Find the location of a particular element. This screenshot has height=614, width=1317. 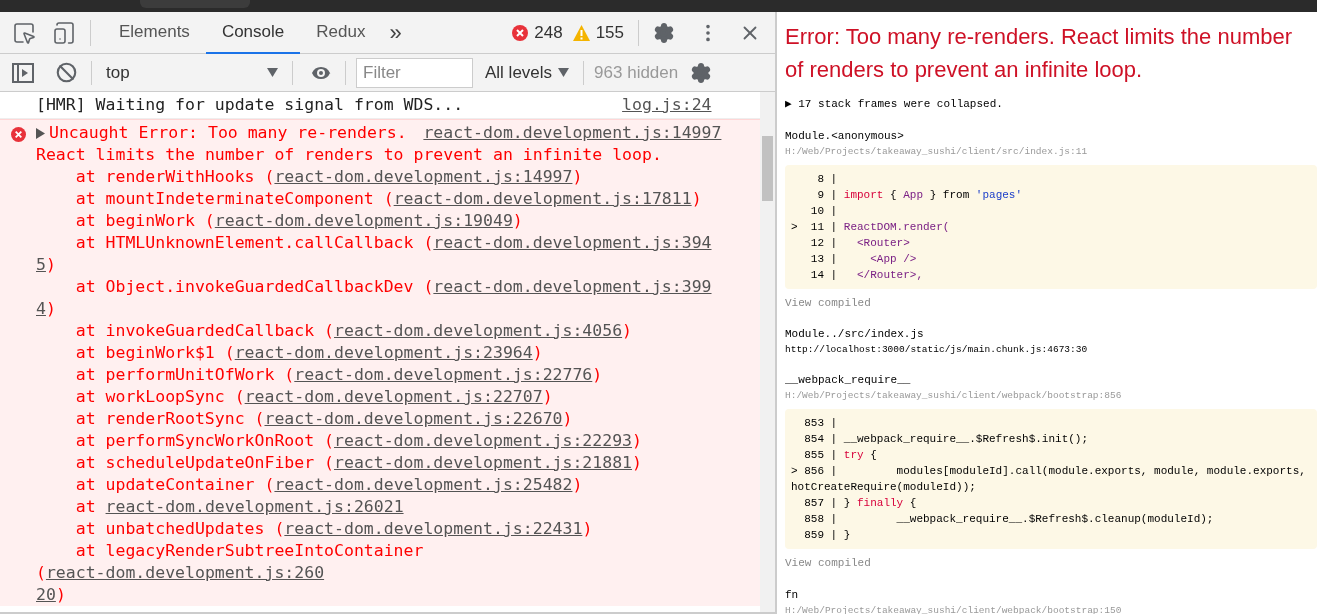

stack-frame: at performUnitOfWork (react-dom.development.js:22776) is located at coordinates (379, 375).